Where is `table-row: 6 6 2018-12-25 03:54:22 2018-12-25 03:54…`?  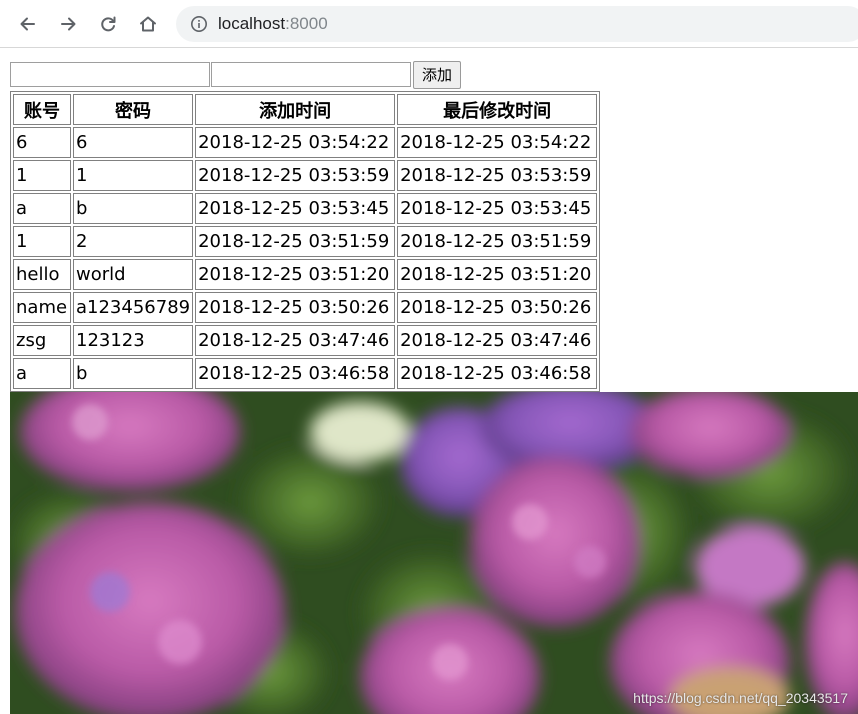
table-row: 6 6 2018-12-25 03:54:22 2018-12-25 03:54… is located at coordinates (305, 142).